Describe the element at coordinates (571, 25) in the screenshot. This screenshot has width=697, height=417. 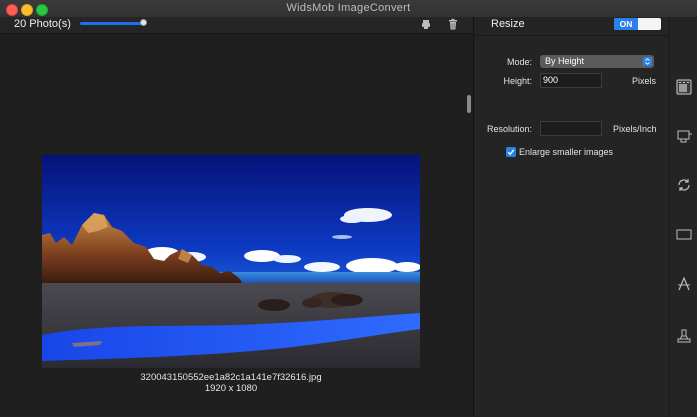
I see `resize-header: Resize ON` at that location.